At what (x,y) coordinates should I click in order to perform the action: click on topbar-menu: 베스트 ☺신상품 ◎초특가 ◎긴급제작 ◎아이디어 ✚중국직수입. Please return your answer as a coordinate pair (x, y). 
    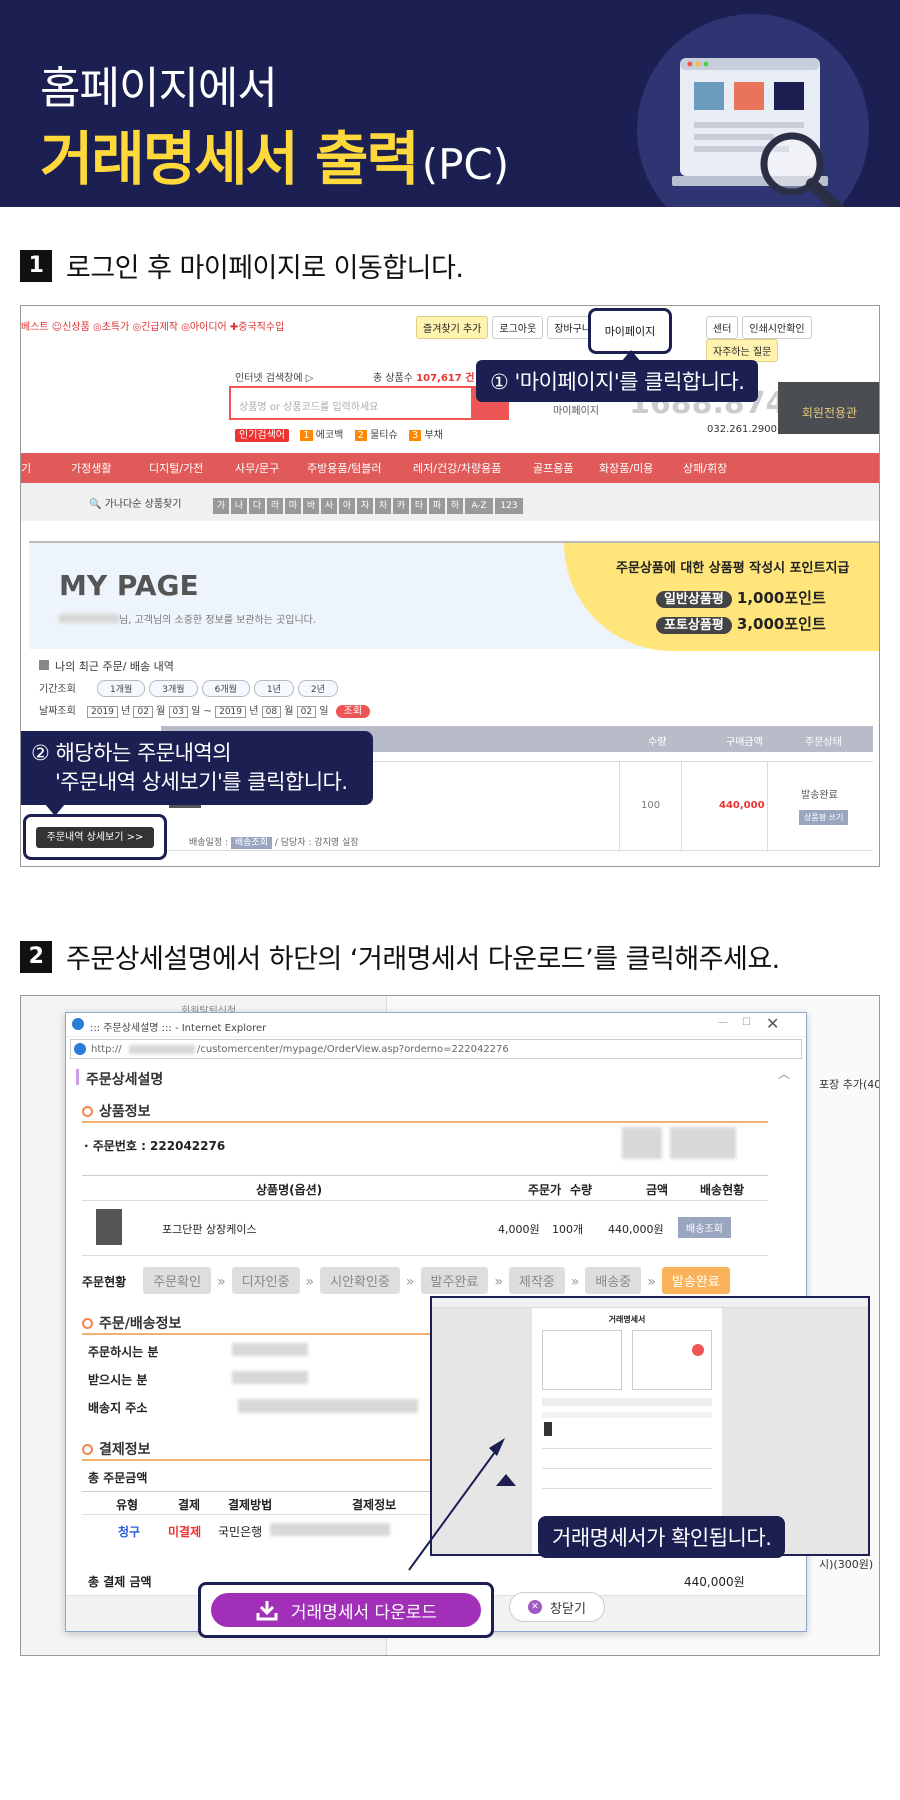
    Looking at the image, I should click on (152, 325).